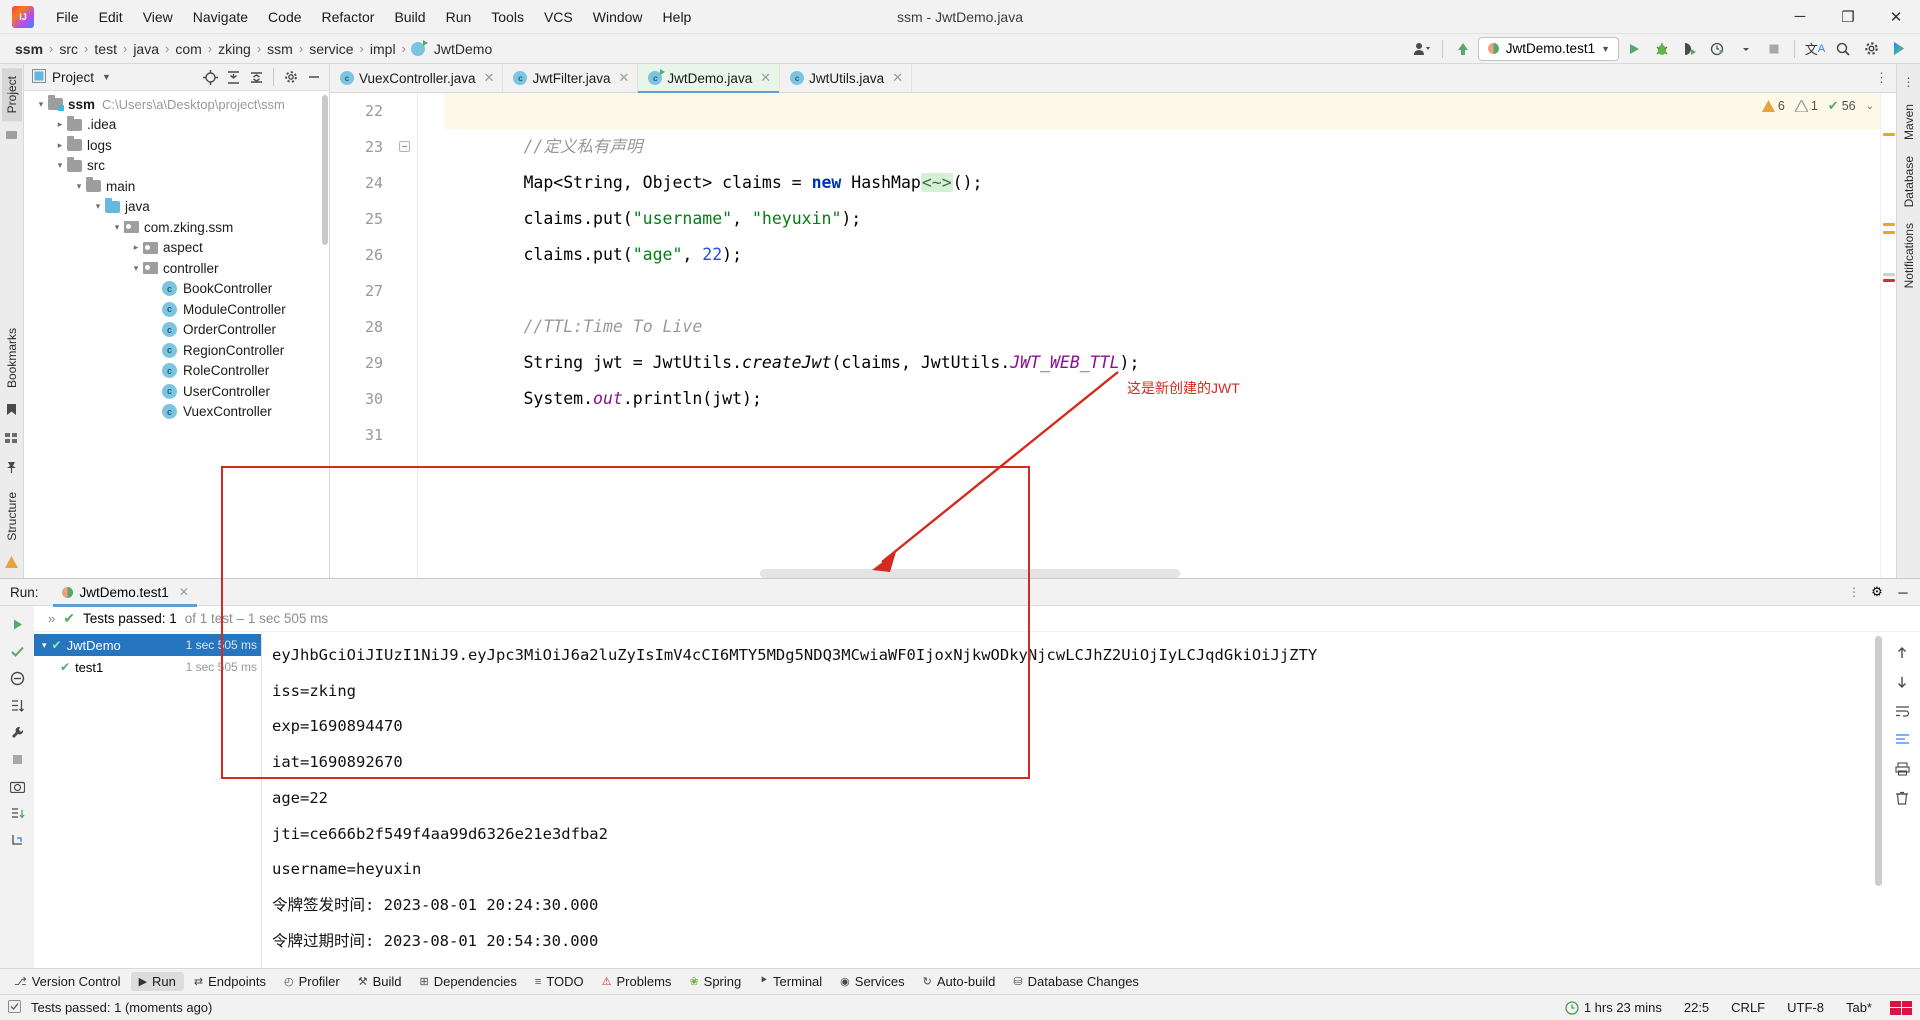 The width and height of the screenshot is (1920, 1020). What do you see at coordinates (1902, 682) in the screenshot?
I see `scroll-down-icon` at bounding box center [1902, 682].